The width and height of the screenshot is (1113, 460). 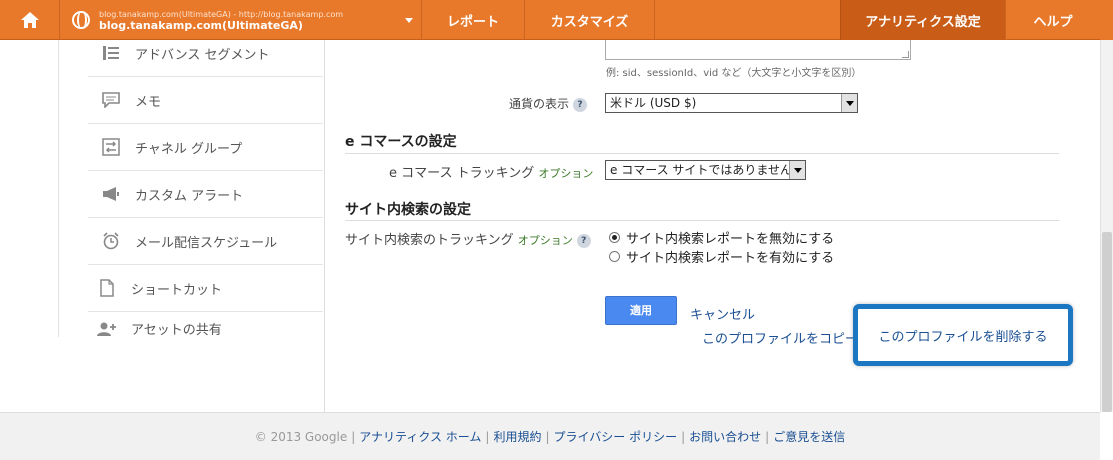 I want to click on sidebar-item-label: チャネル グループ, so click(x=189, y=149).